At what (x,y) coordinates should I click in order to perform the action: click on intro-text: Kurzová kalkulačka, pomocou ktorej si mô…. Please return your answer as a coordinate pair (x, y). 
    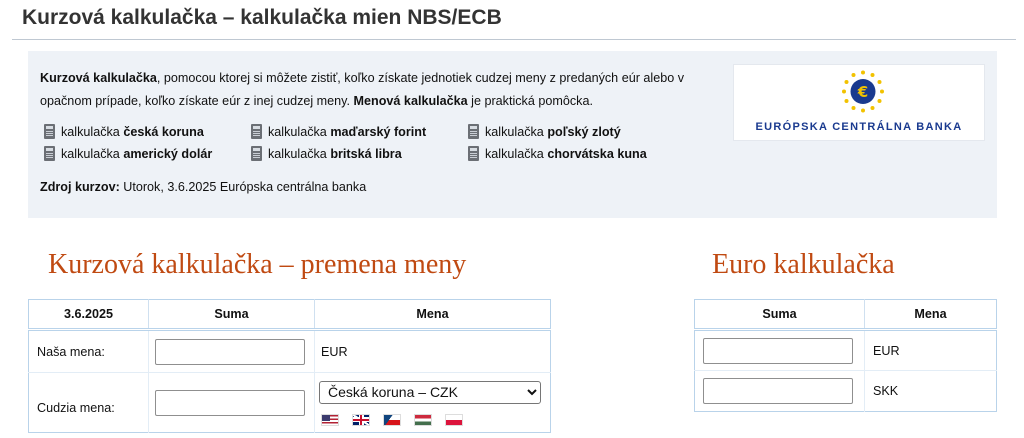
    Looking at the image, I should click on (385, 90).